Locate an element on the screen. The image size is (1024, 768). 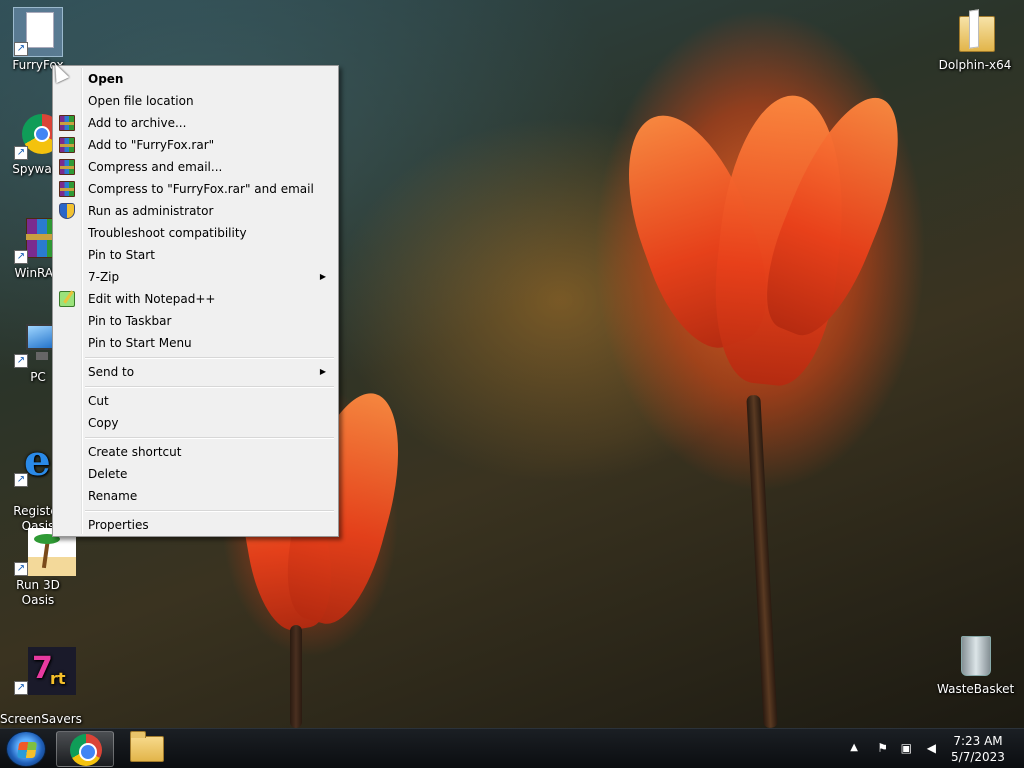
menu-item-properties: Properties is located at coordinates (195, 525).